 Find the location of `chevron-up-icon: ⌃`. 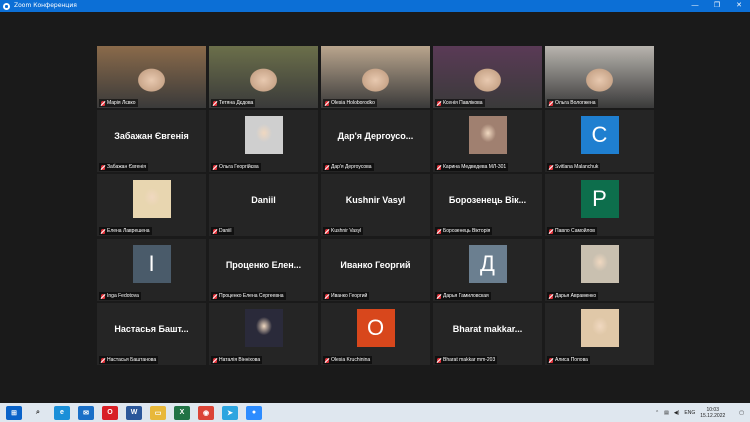

chevron-up-icon: ⌃ is located at coordinates (657, 413).